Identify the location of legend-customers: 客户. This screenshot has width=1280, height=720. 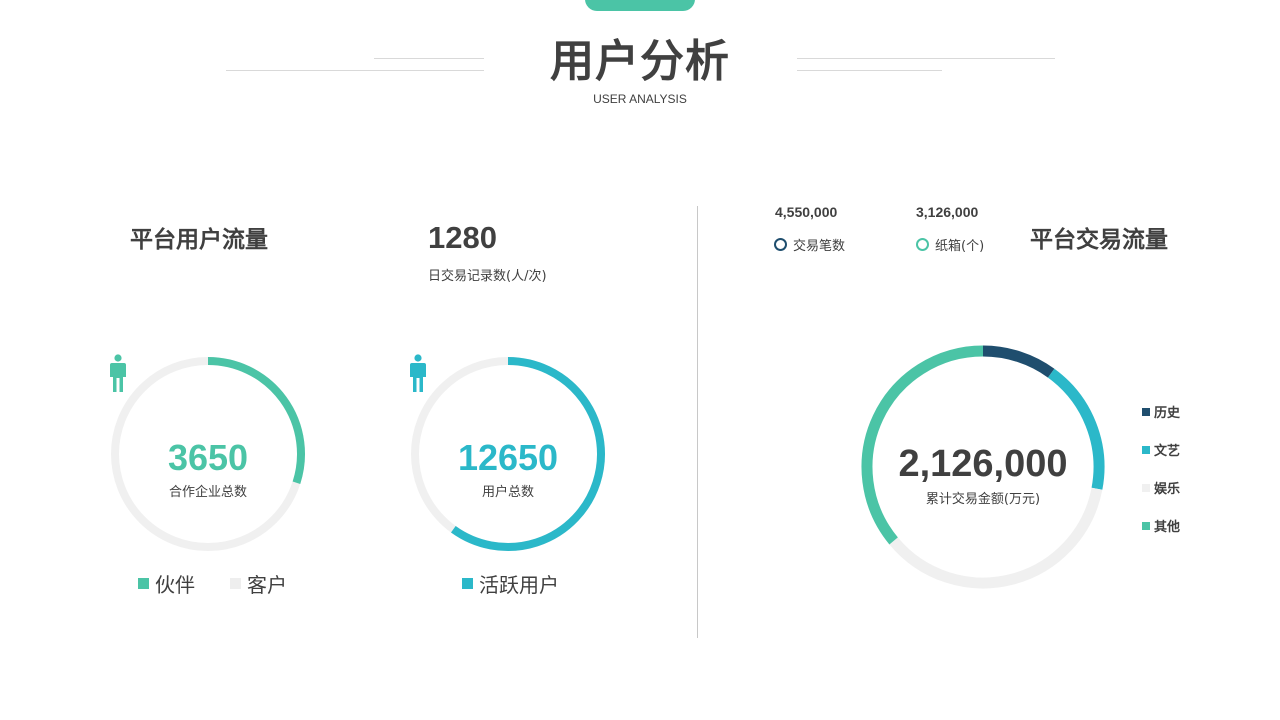
(258, 583).